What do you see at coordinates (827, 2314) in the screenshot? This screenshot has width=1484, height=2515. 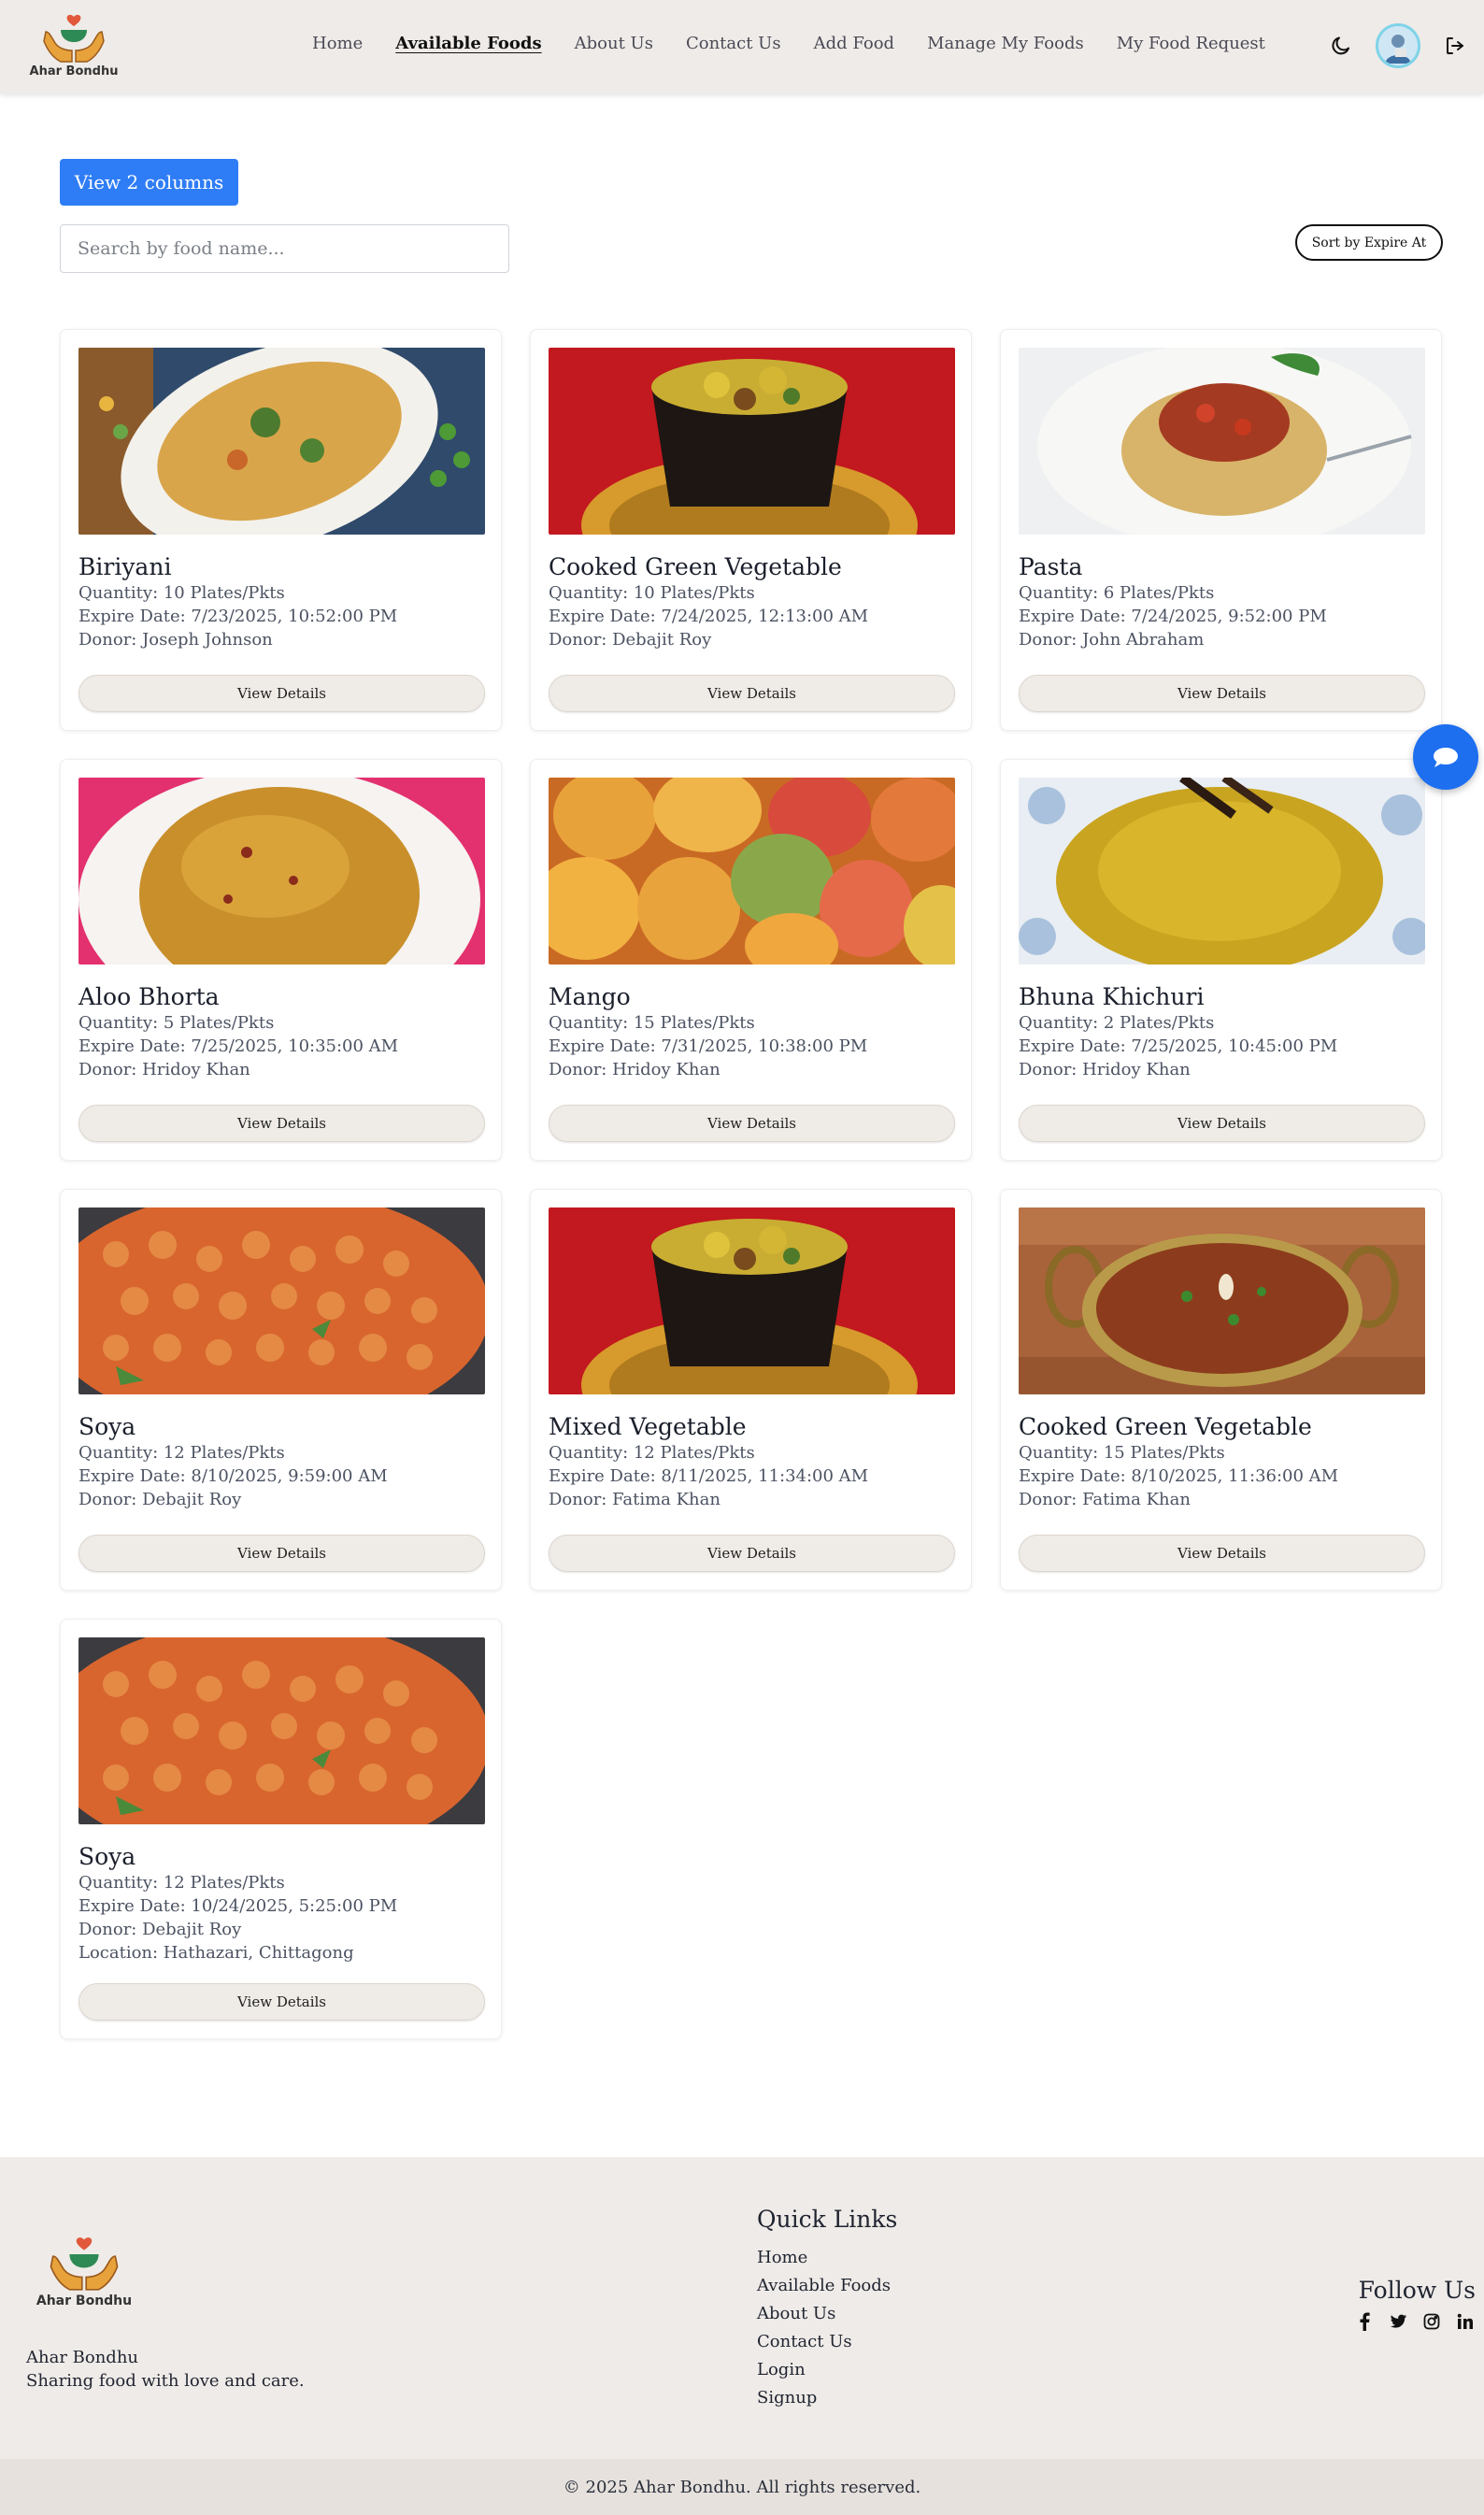 I see `footer-link-about-us: About Us` at bounding box center [827, 2314].